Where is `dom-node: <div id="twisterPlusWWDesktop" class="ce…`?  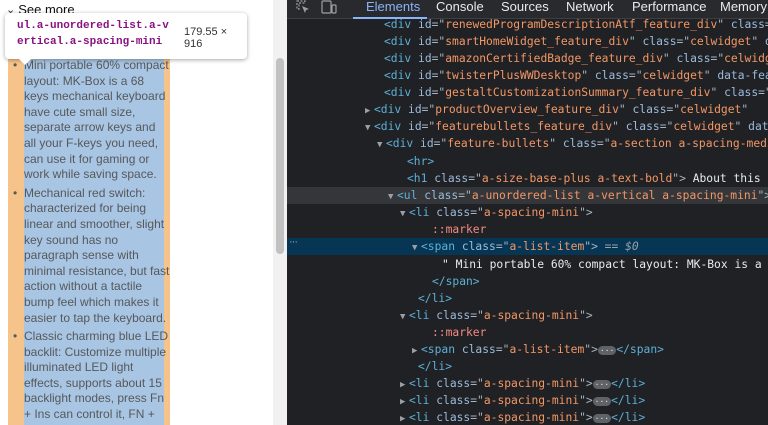
dom-node: <div id="twisterPlusWWDesktop" class="ce… is located at coordinates (527, 75).